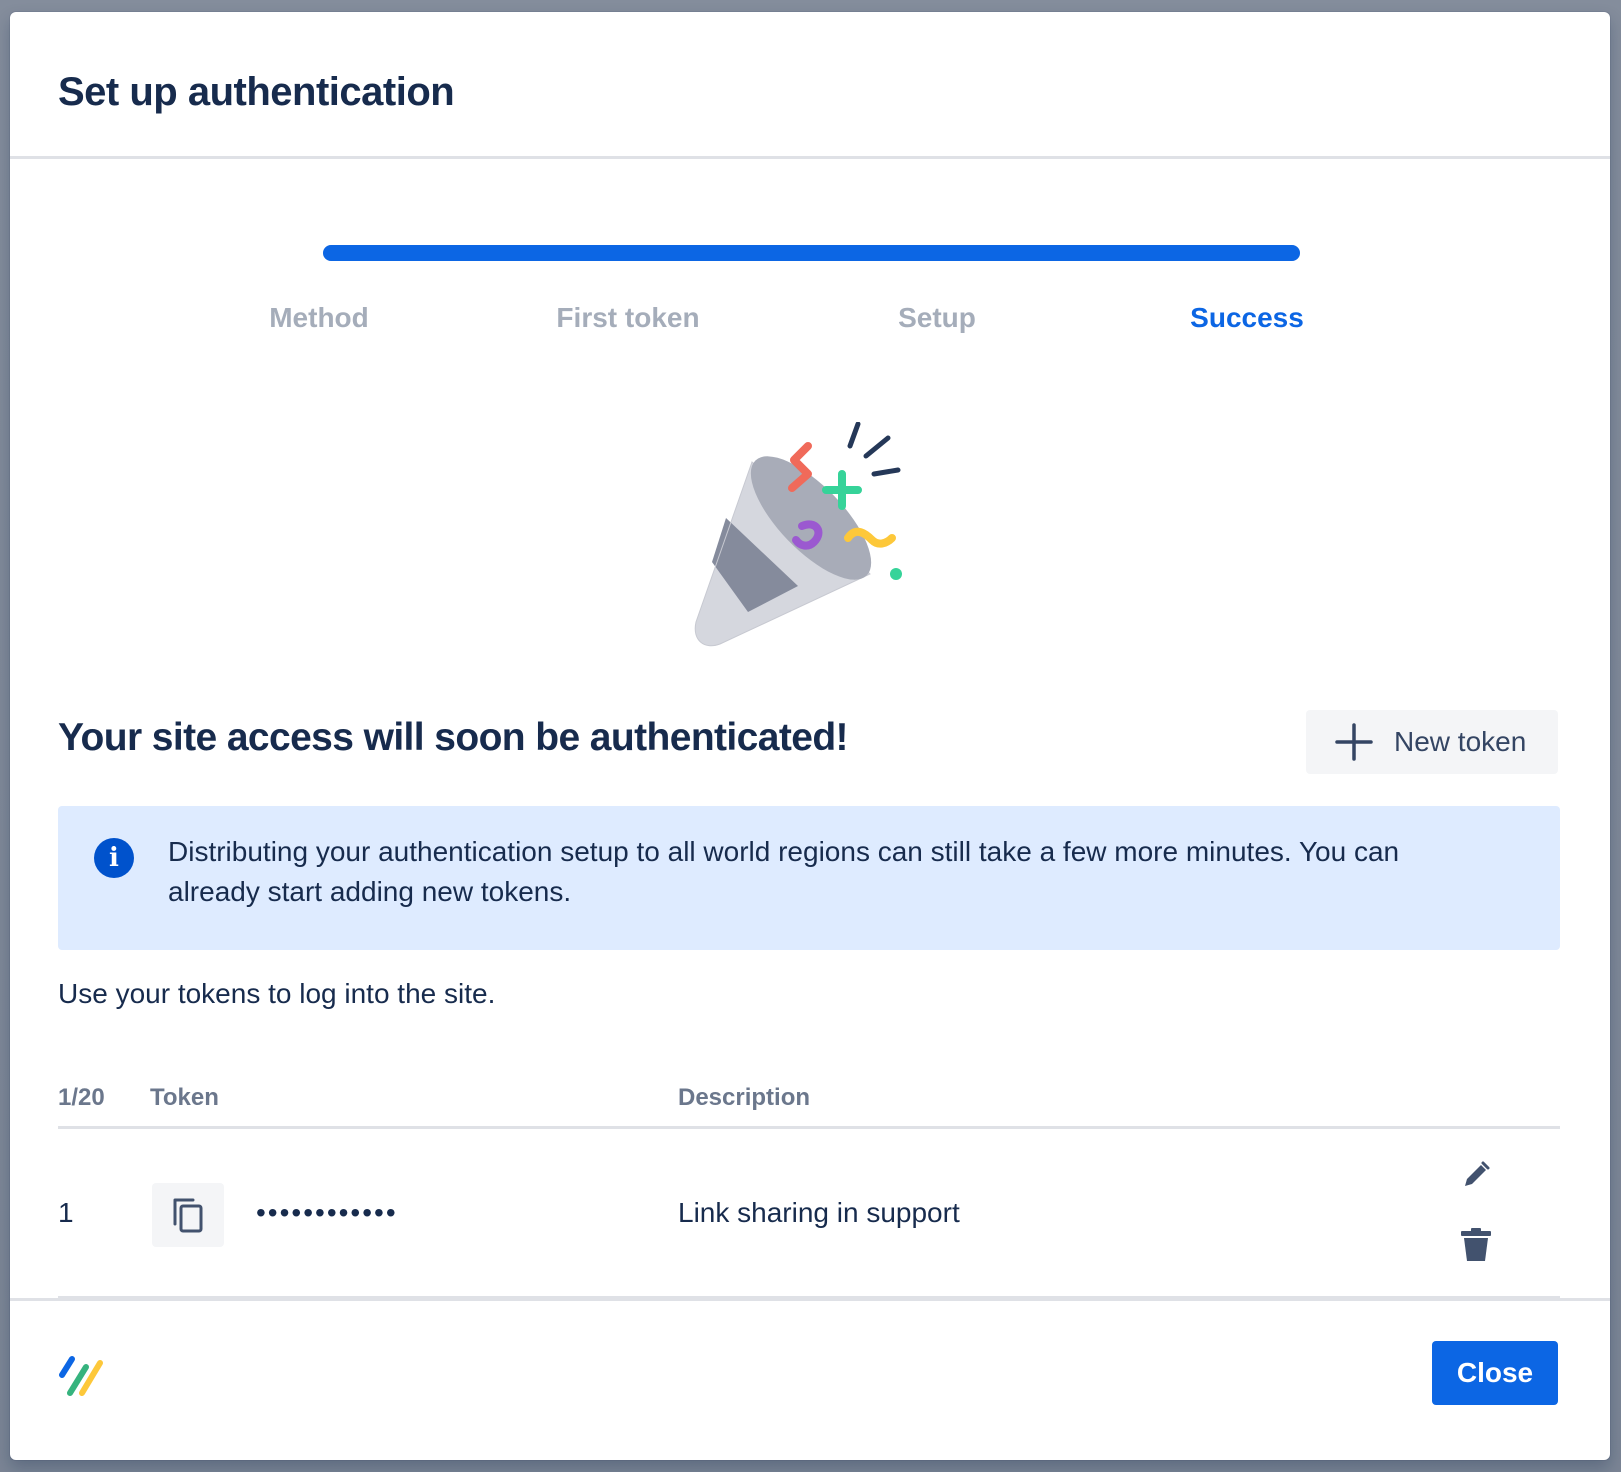  I want to click on delete-token-button, so click(1476, 1245).